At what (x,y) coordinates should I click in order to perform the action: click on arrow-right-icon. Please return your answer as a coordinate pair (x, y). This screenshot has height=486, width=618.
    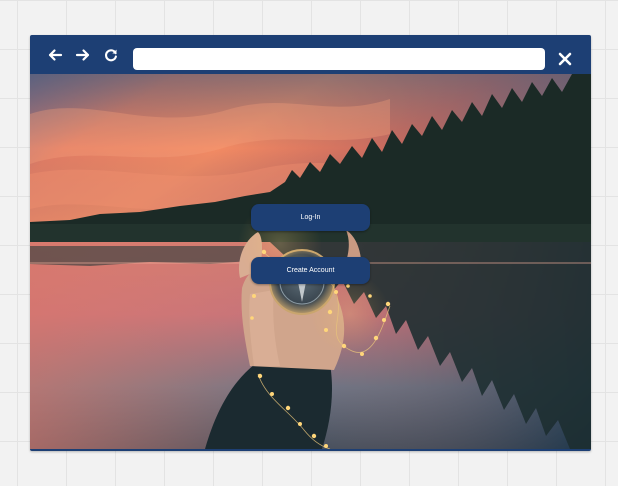
    Looking at the image, I should click on (82, 55).